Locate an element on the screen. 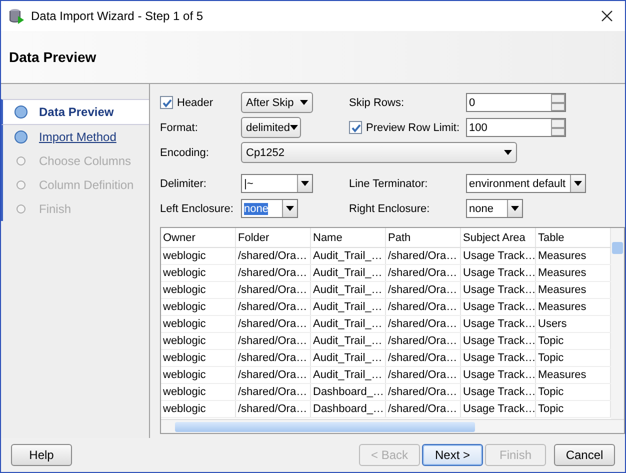 Image resolution: width=626 pixels, height=473 pixels. left-enclosure-combo: none is located at coordinates (269, 208).